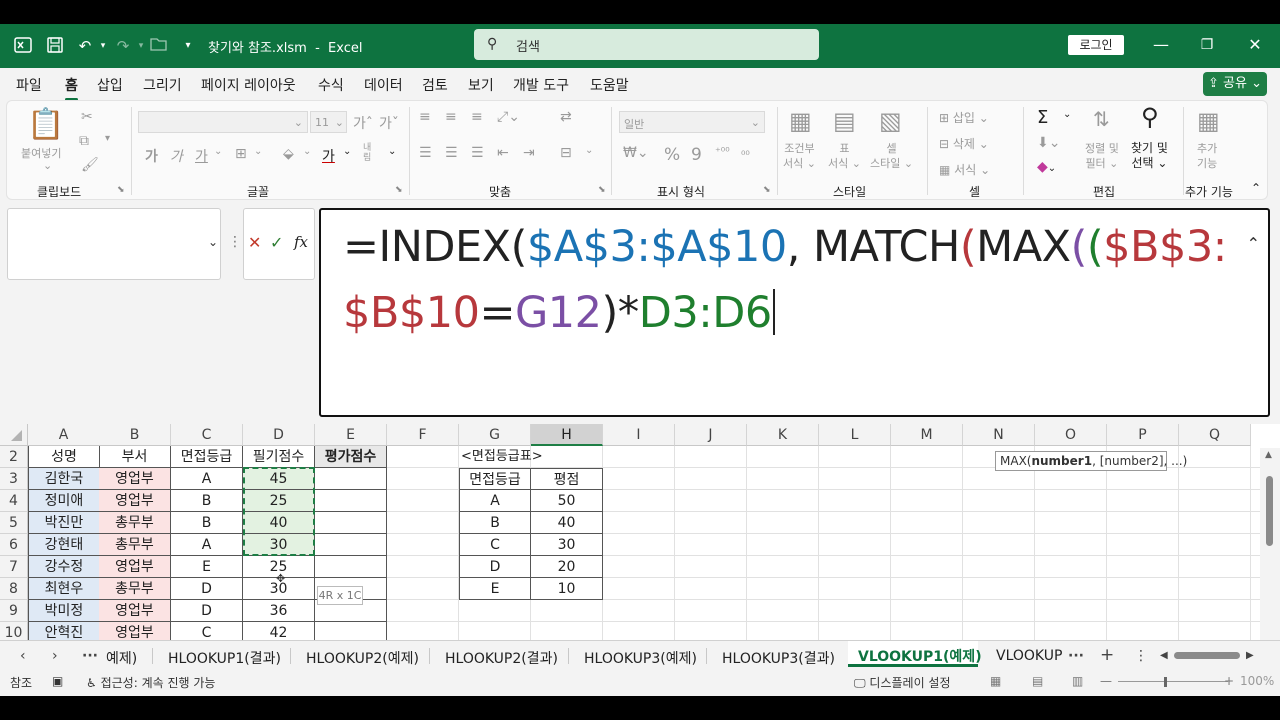 Image resolution: width=1280 pixels, height=720 pixels. Describe the element at coordinates (636, 153) in the screenshot. I see `currency-icon: ₩⌄` at that location.